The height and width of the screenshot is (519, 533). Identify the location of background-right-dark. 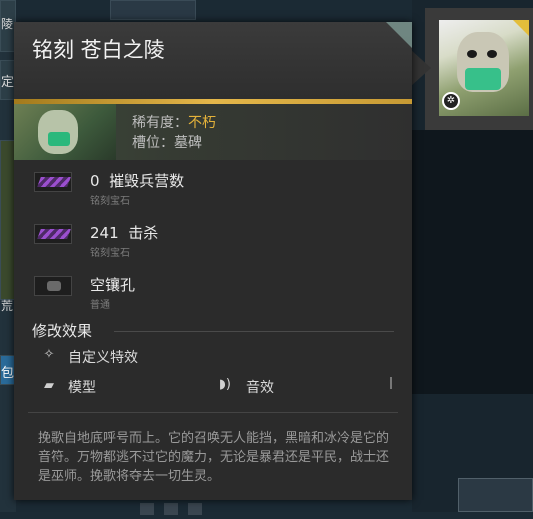
(472, 262).